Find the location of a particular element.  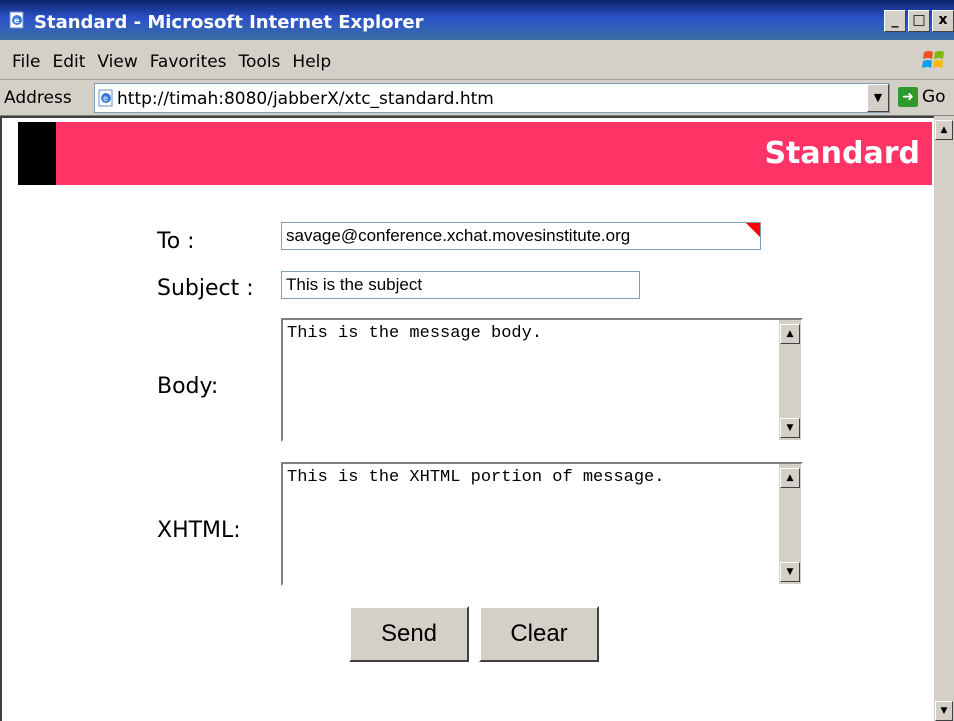

menu-bar: File Edit View Favorites Tools Help is located at coordinates (477, 60).